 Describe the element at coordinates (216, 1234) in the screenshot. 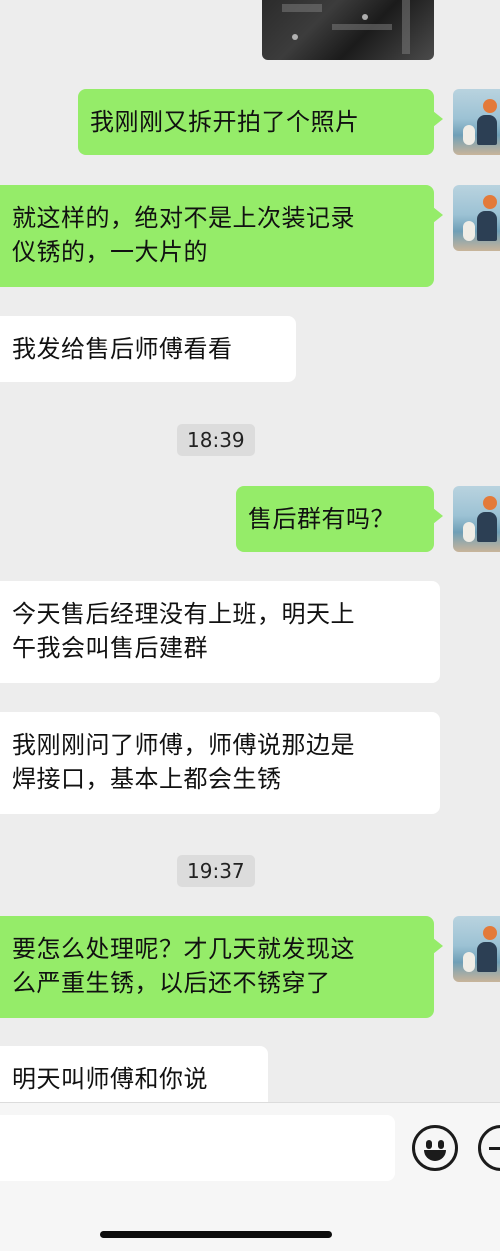

I see `home-indicator` at that location.